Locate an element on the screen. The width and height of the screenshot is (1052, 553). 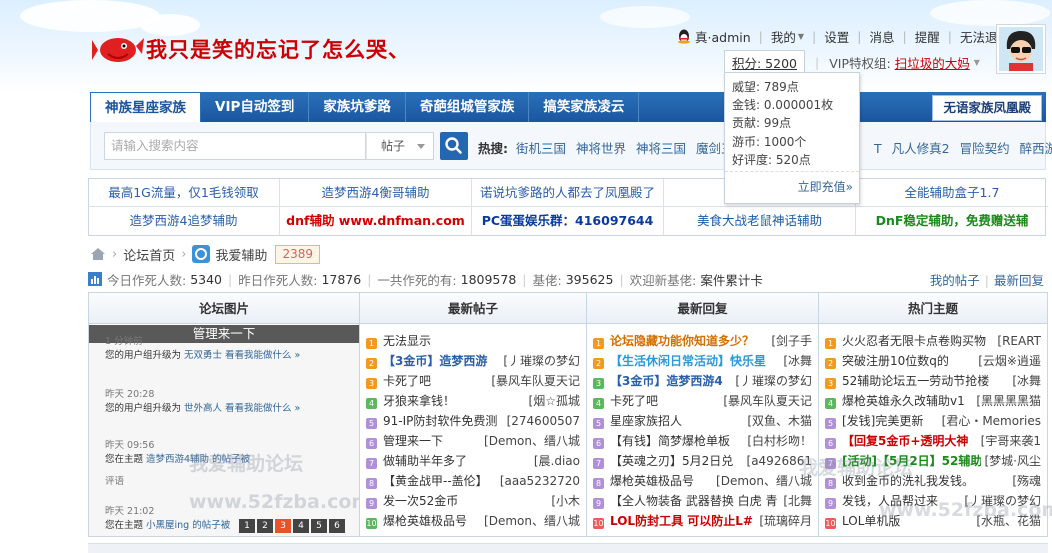
settings-link: 设置 is located at coordinates (836, 36).